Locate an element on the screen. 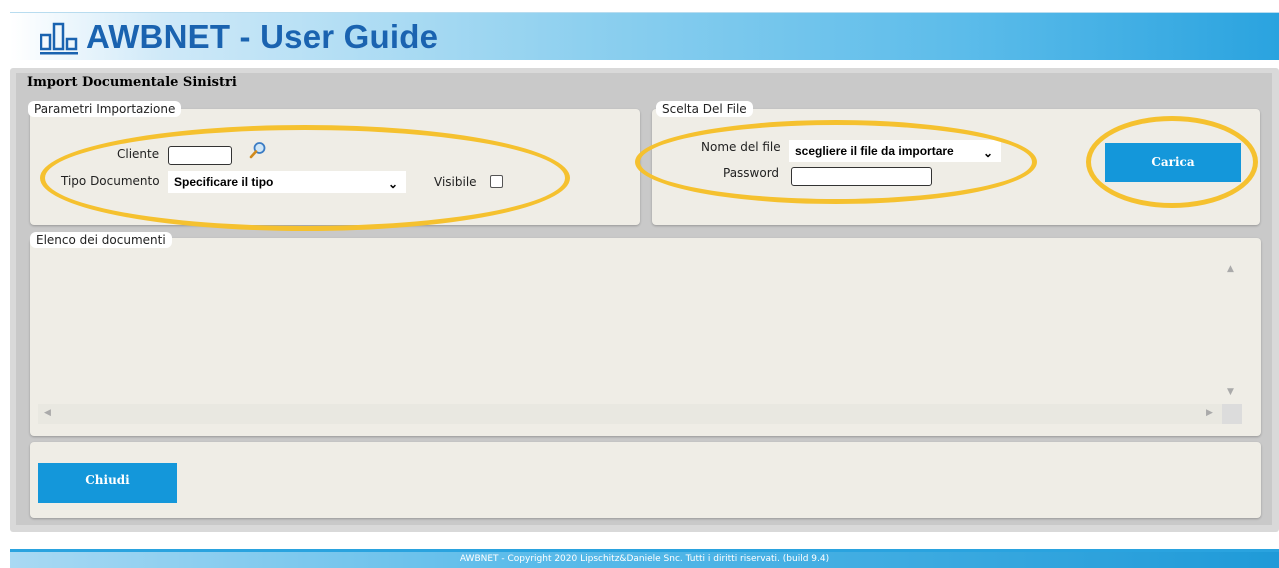 The image size is (1279, 568). scroll-up-icon: ▲ is located at coordinates (1230, 269).